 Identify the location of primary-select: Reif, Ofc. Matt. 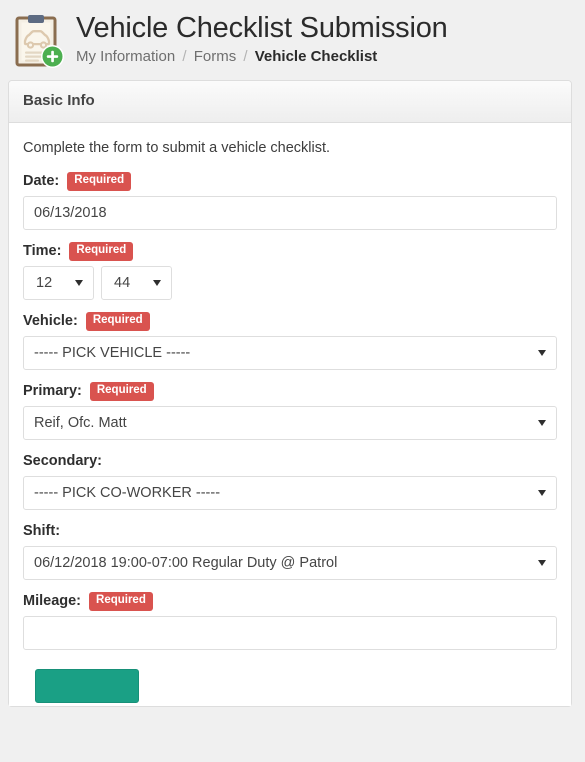
(290, 423).